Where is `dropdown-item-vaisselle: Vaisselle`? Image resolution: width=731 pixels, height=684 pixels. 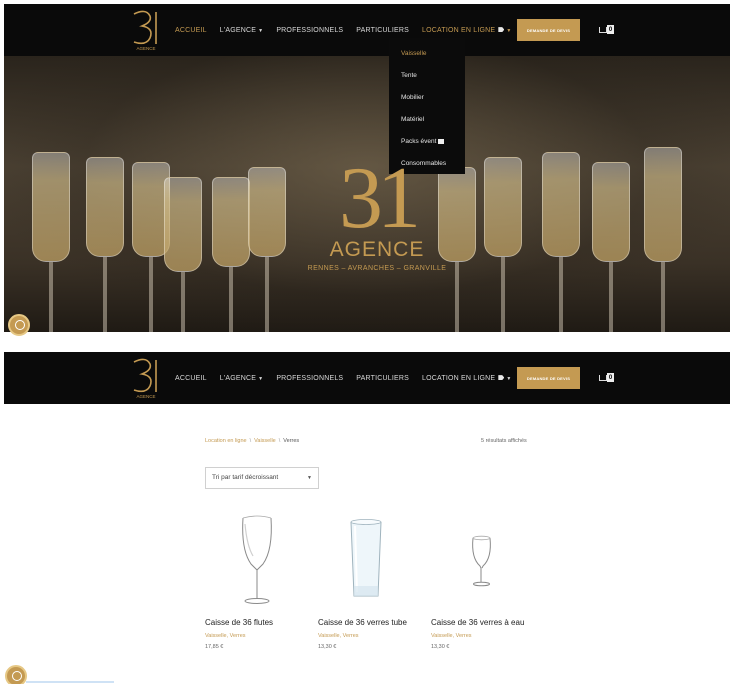
dropdown-item-vaisselle: Vaisselle is located at coordinates (427, 54).